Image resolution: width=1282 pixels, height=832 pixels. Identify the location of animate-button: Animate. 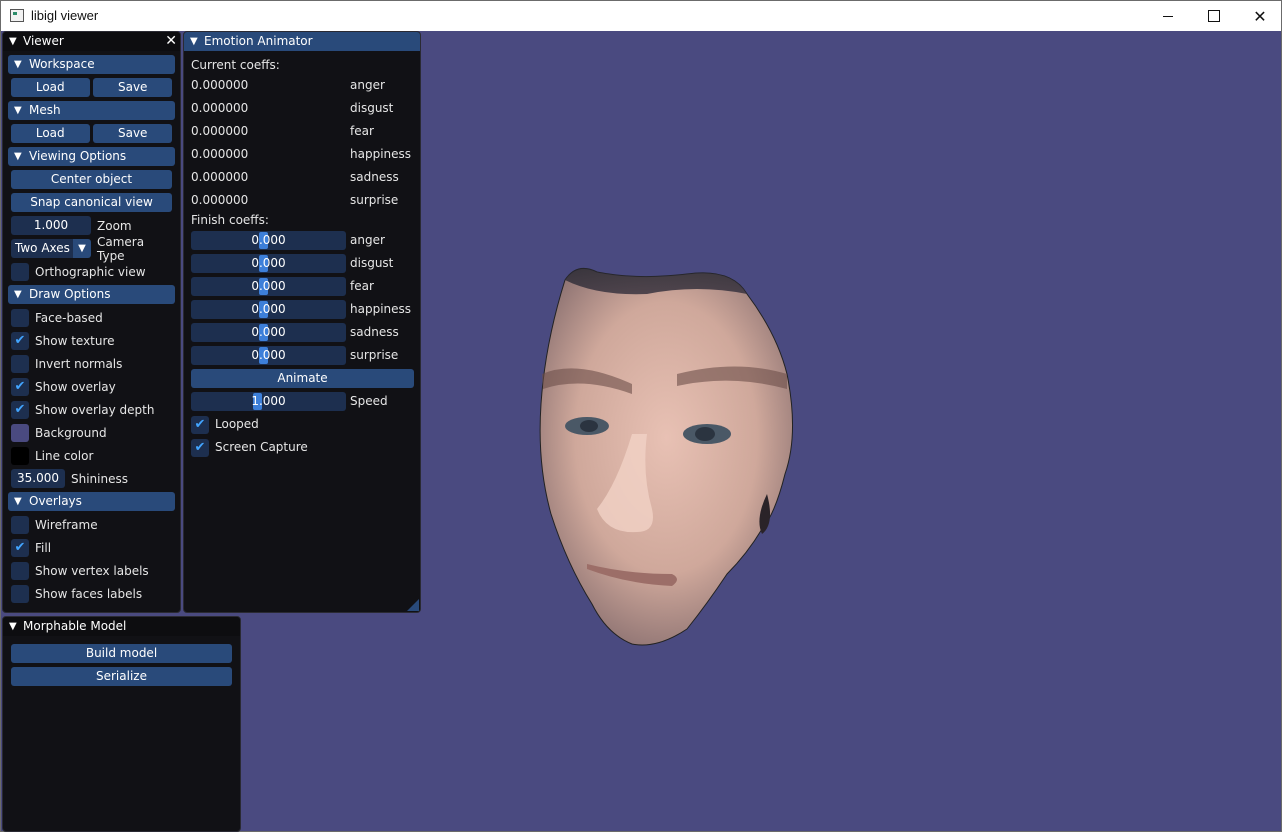
(302, 378).